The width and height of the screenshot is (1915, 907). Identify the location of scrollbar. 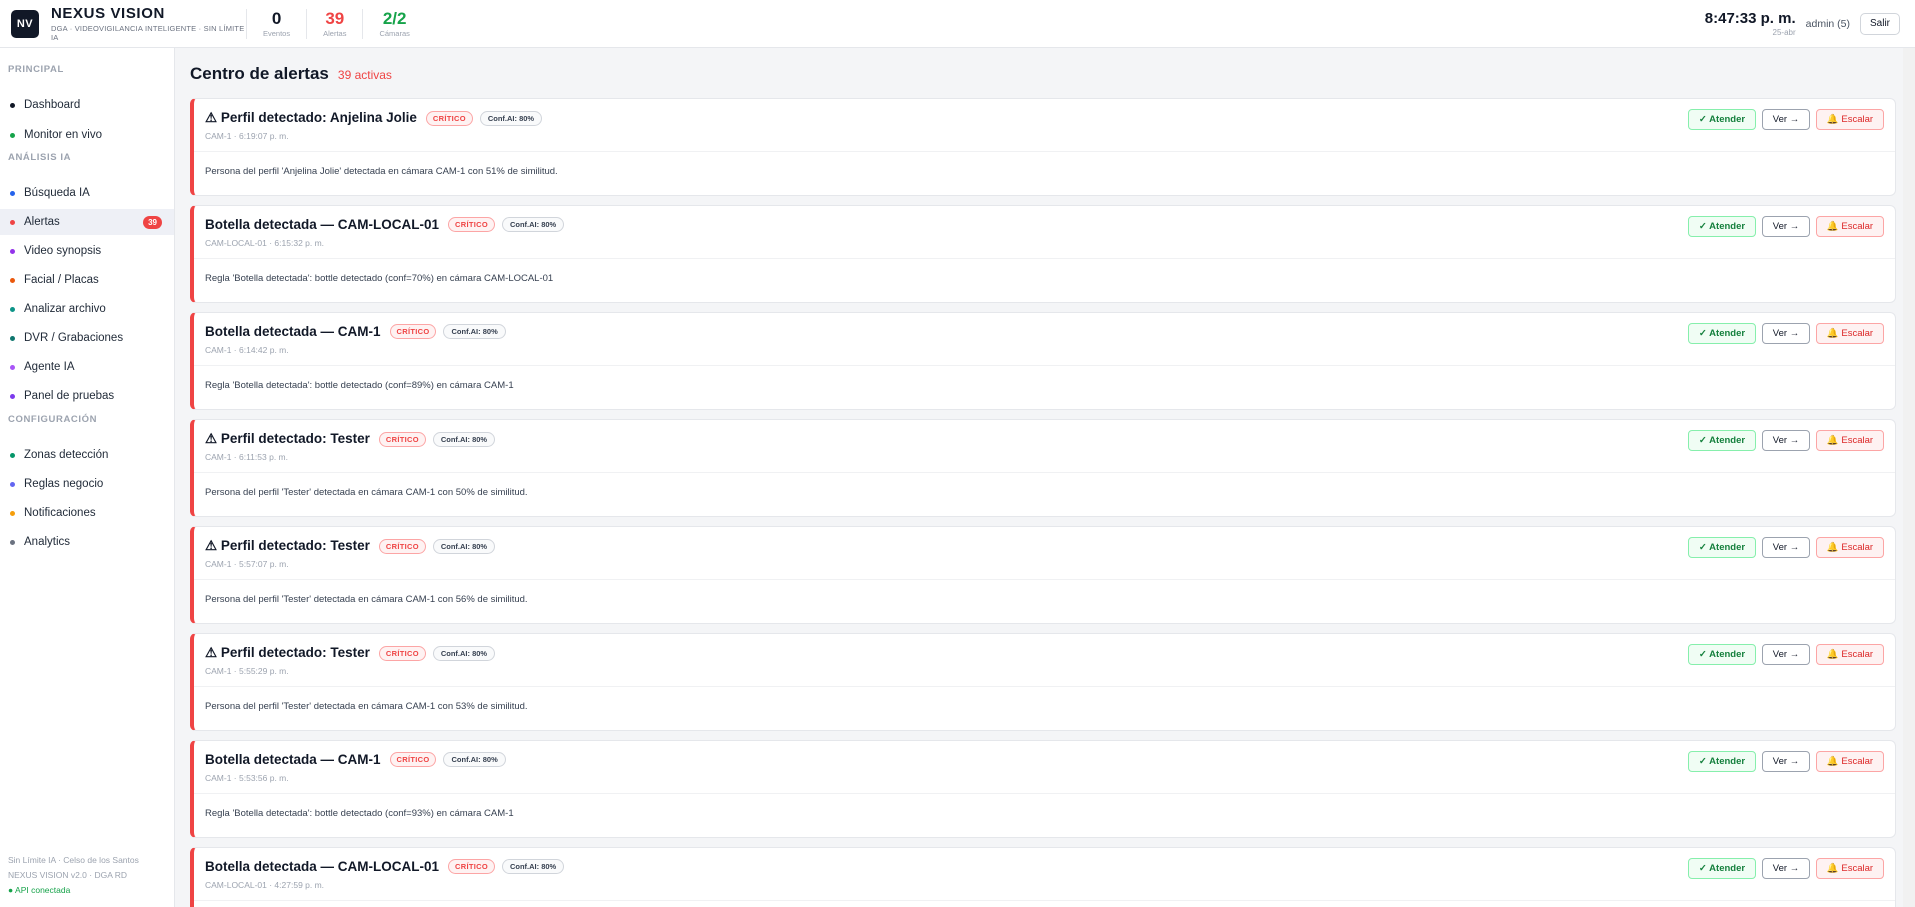
(1909, 477).